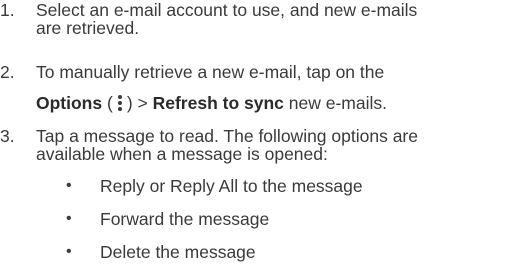 Image resolution: width=528 pixels, height=266 pixels. What do you see at coordinates (119, 103) in the screenshot?
I see `kebab-menu-icon` at bounding box center [119, 103].